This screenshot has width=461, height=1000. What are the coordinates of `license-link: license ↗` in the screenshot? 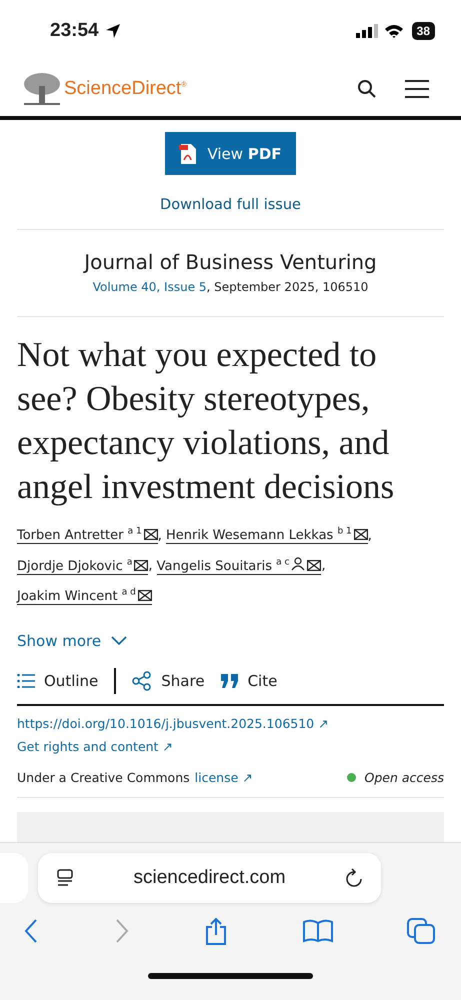 It's located at (223, 777).